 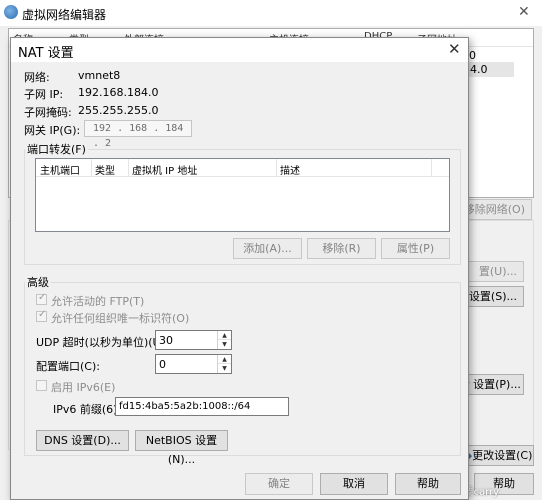 I want to click on config-port-stepper: 0 ▲ ▼, so click(x=193, y=364).